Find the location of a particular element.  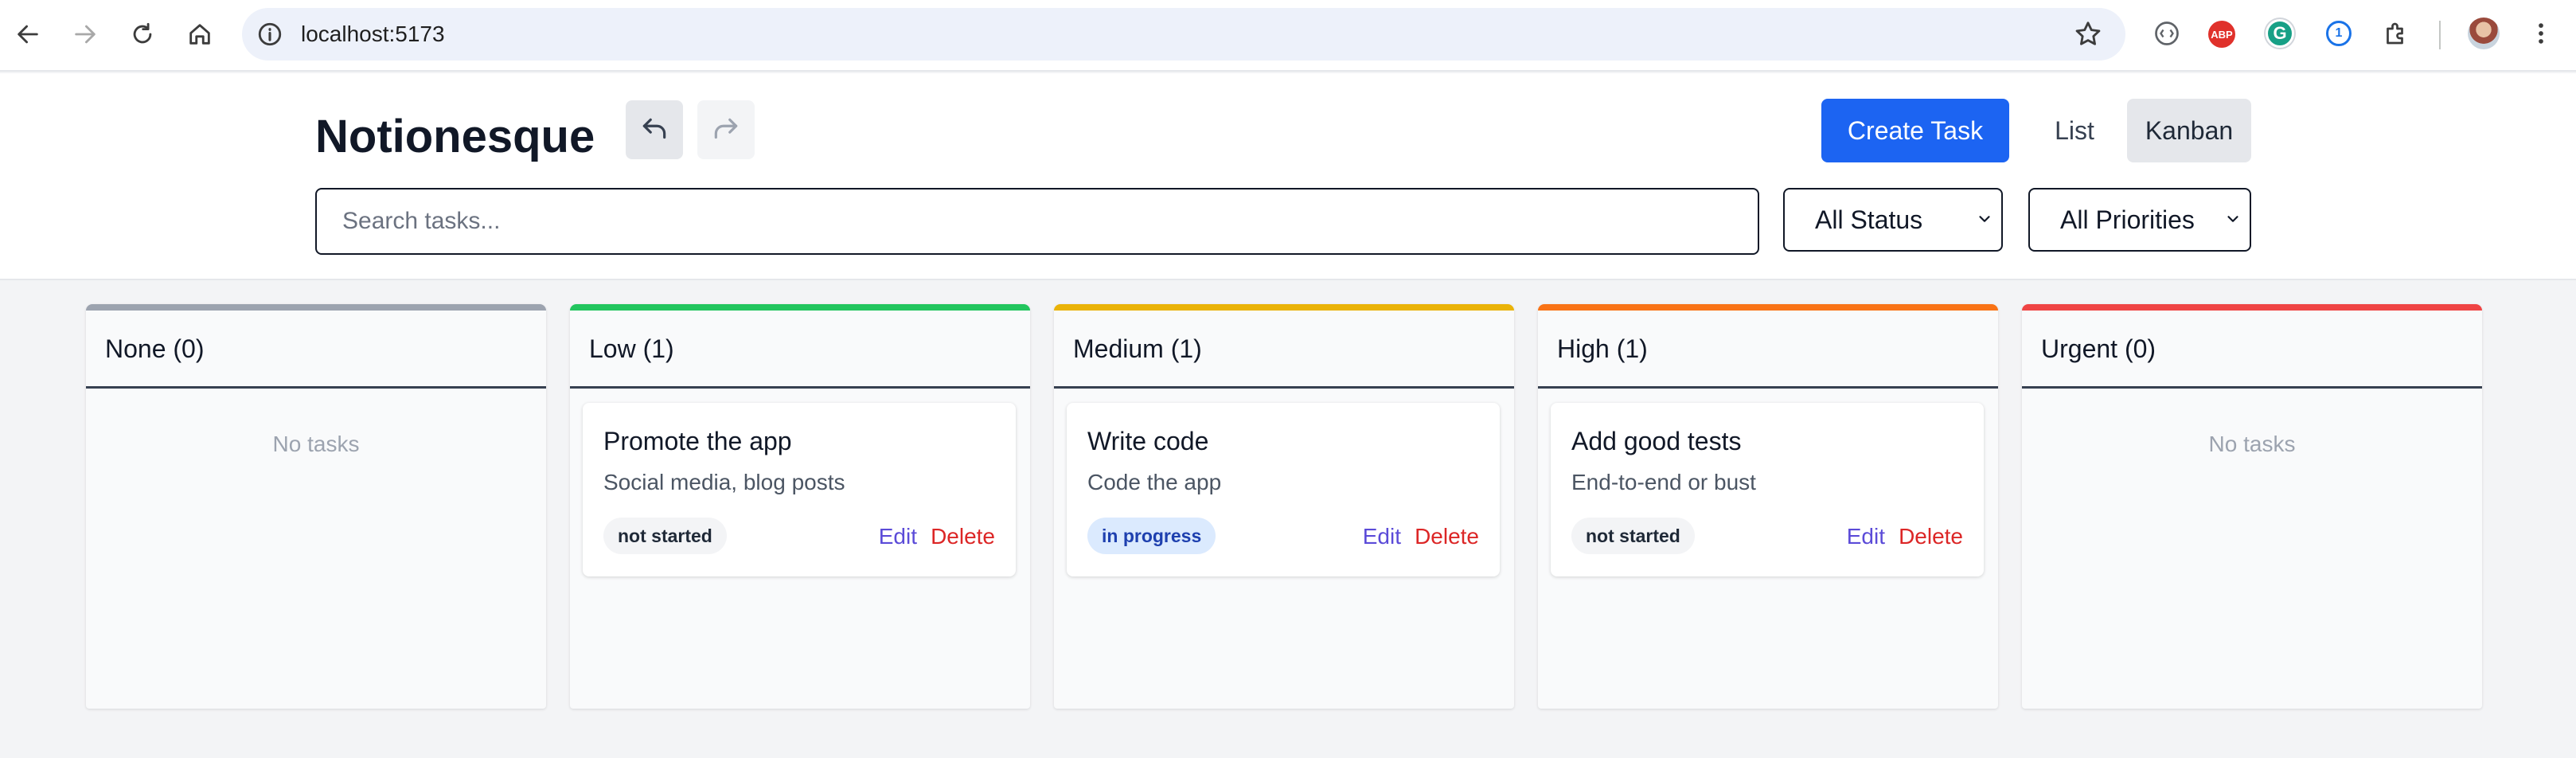

undo-icon is located at coordinates (654, 128).